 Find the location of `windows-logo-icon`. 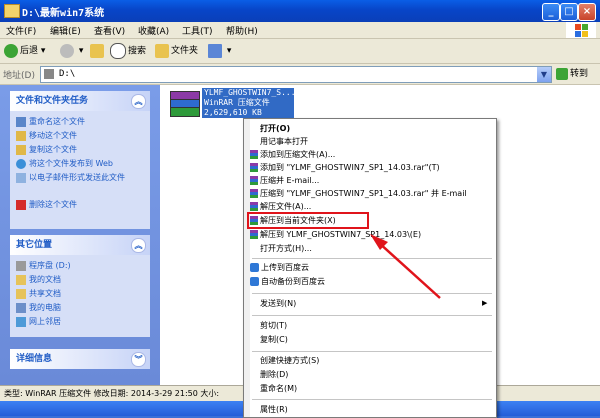

windows-logo-icon is located at coordinates (581, 30).